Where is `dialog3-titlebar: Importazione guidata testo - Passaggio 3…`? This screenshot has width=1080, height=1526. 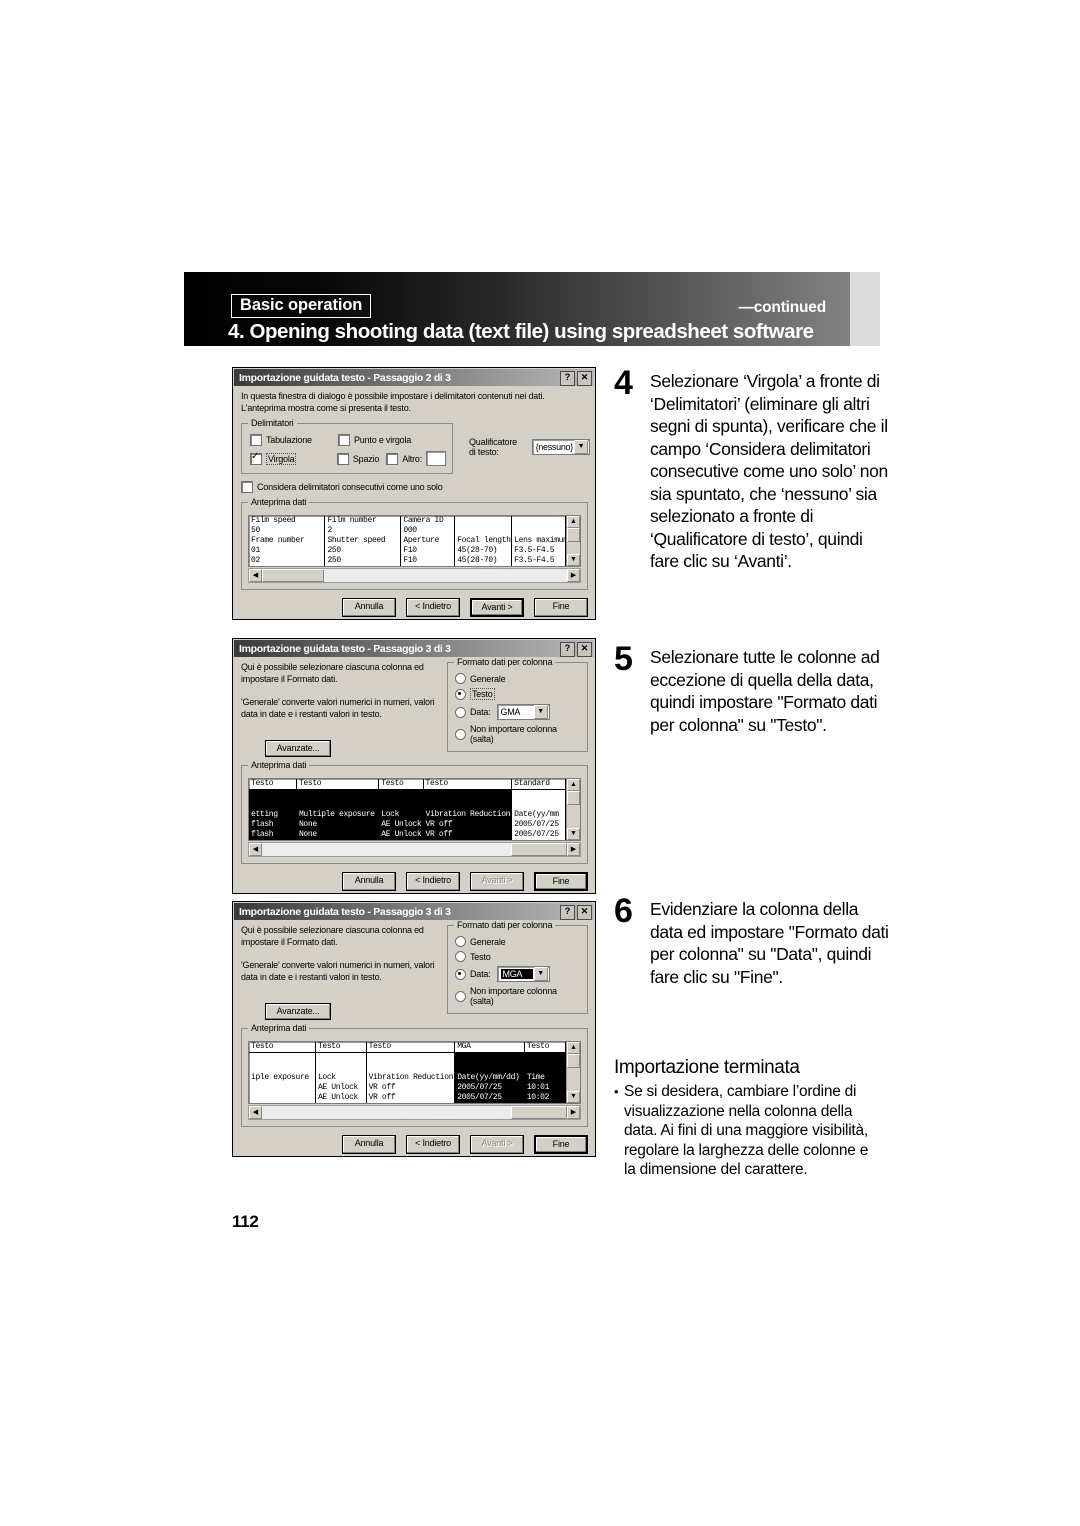 dialog3-titlebar: Importazione guidata testo - Passaggio 3… is located at coordinates (414, 911).